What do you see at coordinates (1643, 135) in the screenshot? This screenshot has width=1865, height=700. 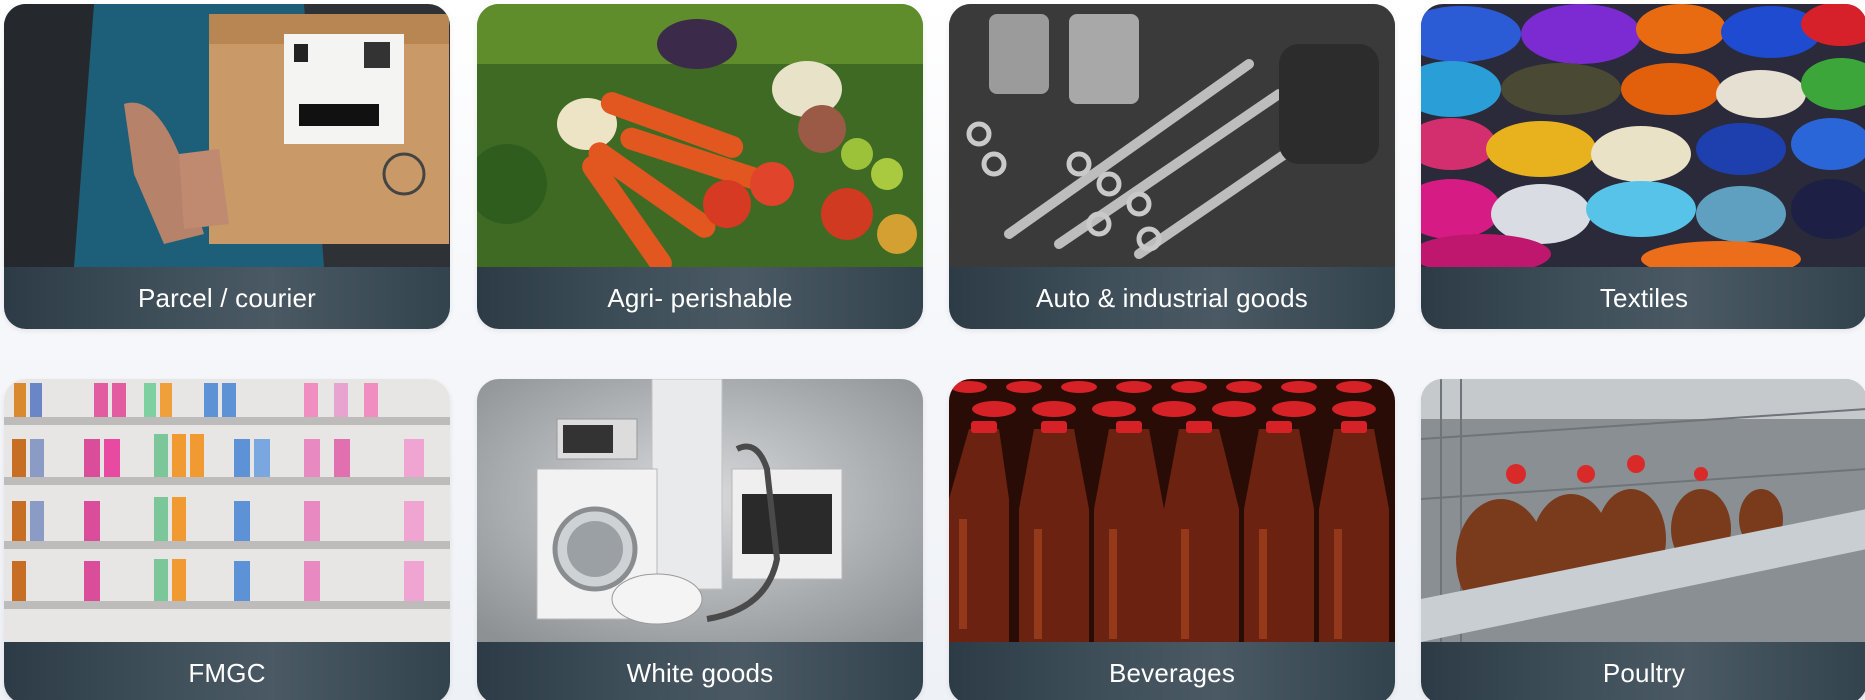 I see `textiles-photo` at bounding box center [1643, 135].